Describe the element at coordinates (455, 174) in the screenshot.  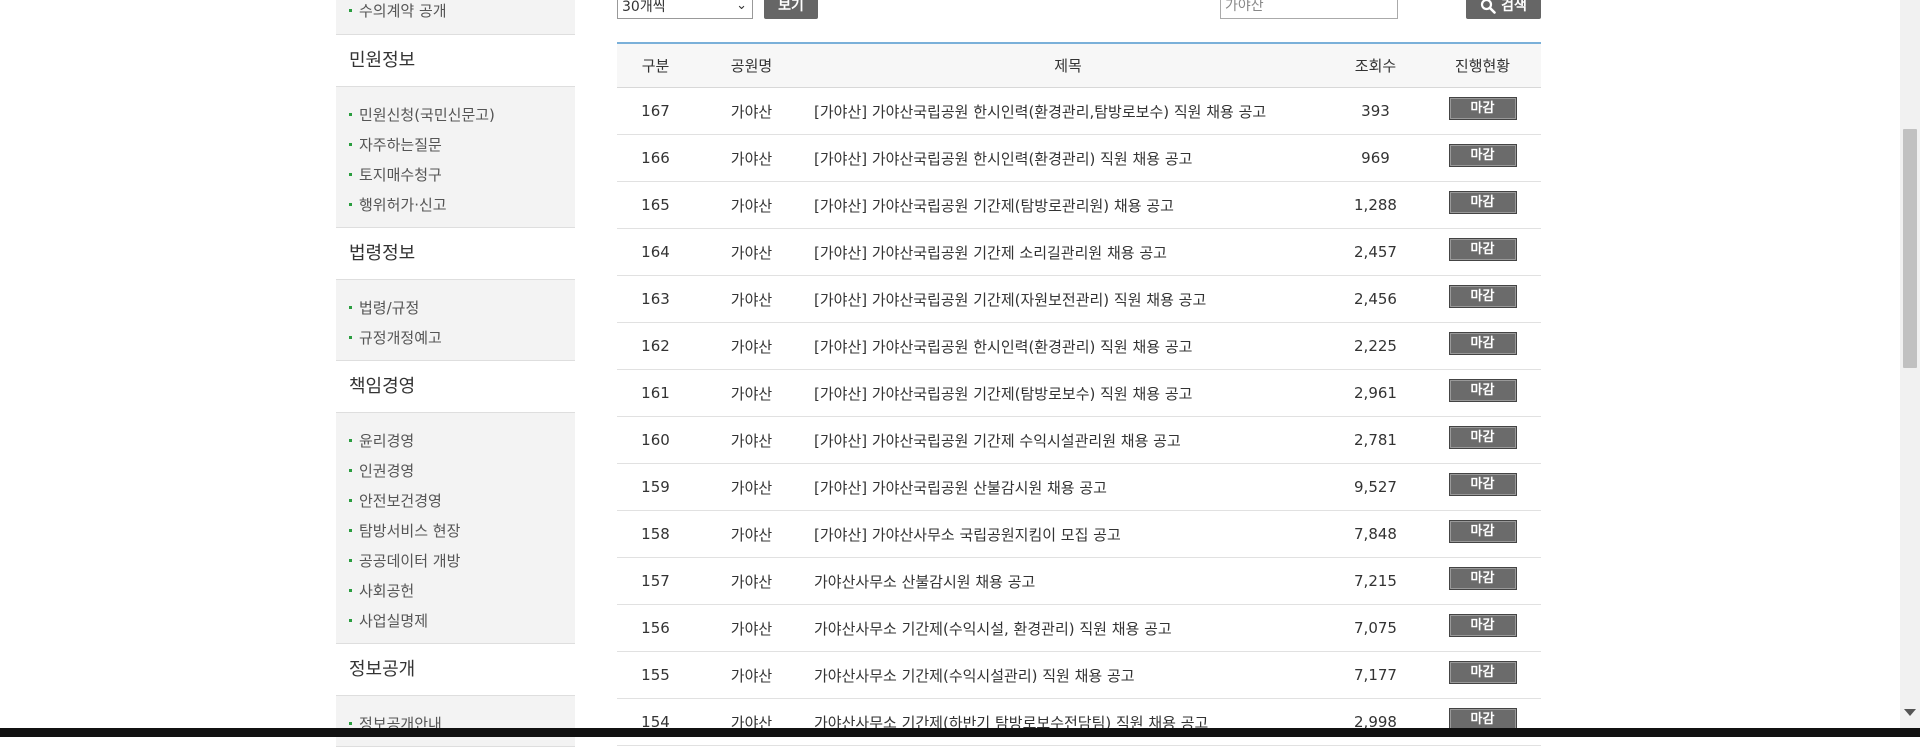
I see `sidebar-item-land-purchase: 토지매수청구` at that location.